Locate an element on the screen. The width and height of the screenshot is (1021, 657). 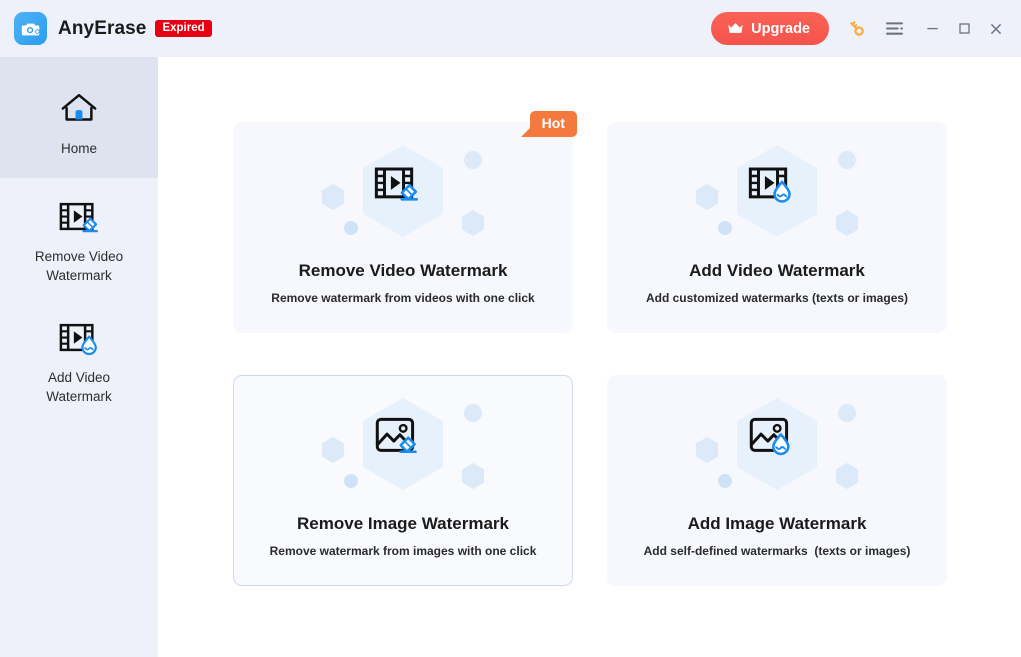
maximize-icon is located at coordinates (964, 29).